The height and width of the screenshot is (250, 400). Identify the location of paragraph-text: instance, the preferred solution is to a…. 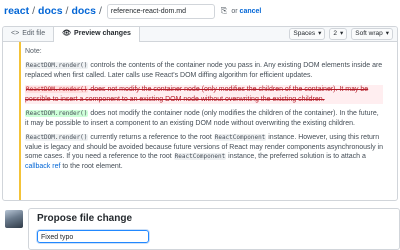
(296, 156).